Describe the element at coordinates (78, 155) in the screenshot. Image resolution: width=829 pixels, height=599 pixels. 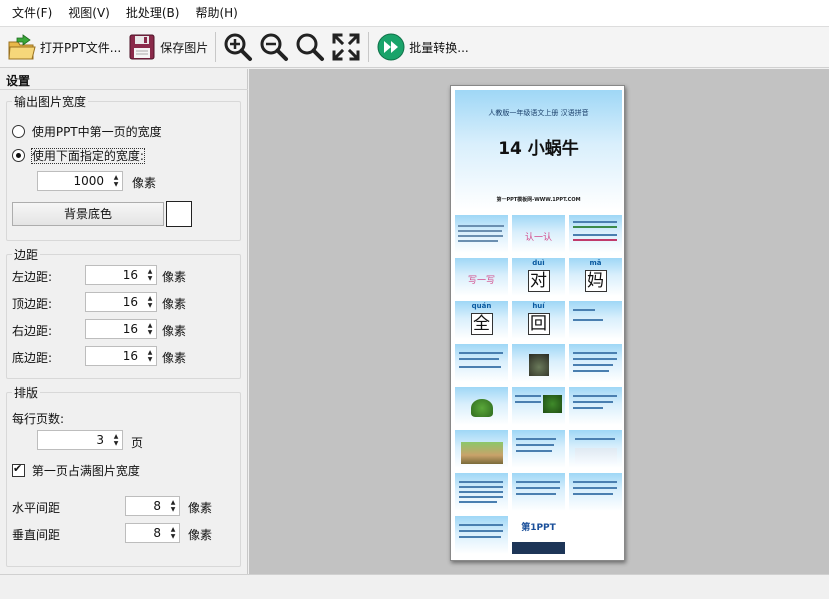
I see `radio-custom-width: 使用下面指定的宽度:` at that location.